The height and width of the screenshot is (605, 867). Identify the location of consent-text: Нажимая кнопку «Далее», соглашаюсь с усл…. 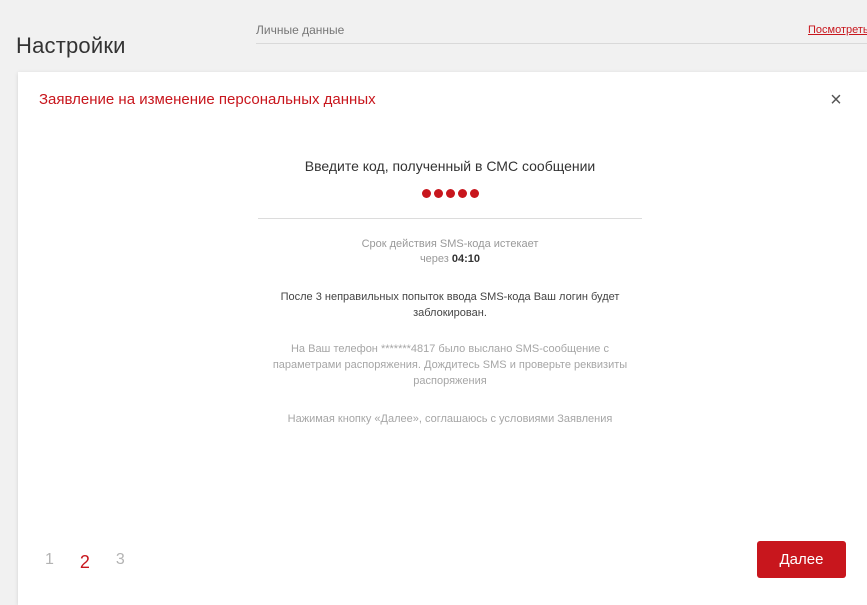
(450, 419).